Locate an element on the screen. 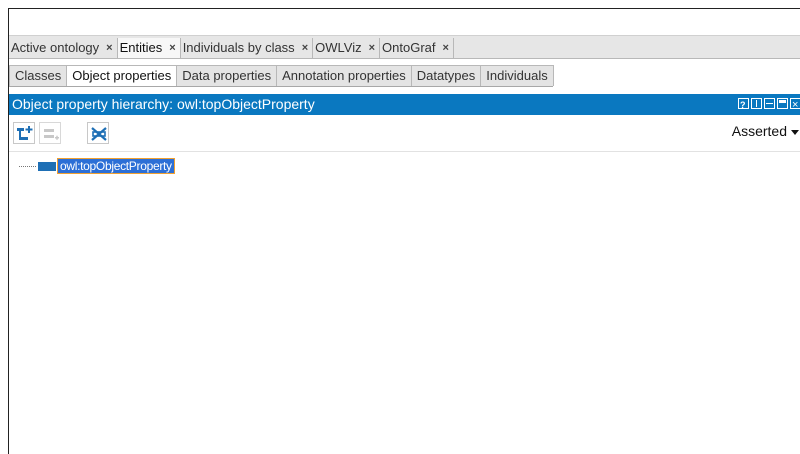 The image size is (800, 454). subtab-data-properties: Data properties is located at coordinates (227, 75).